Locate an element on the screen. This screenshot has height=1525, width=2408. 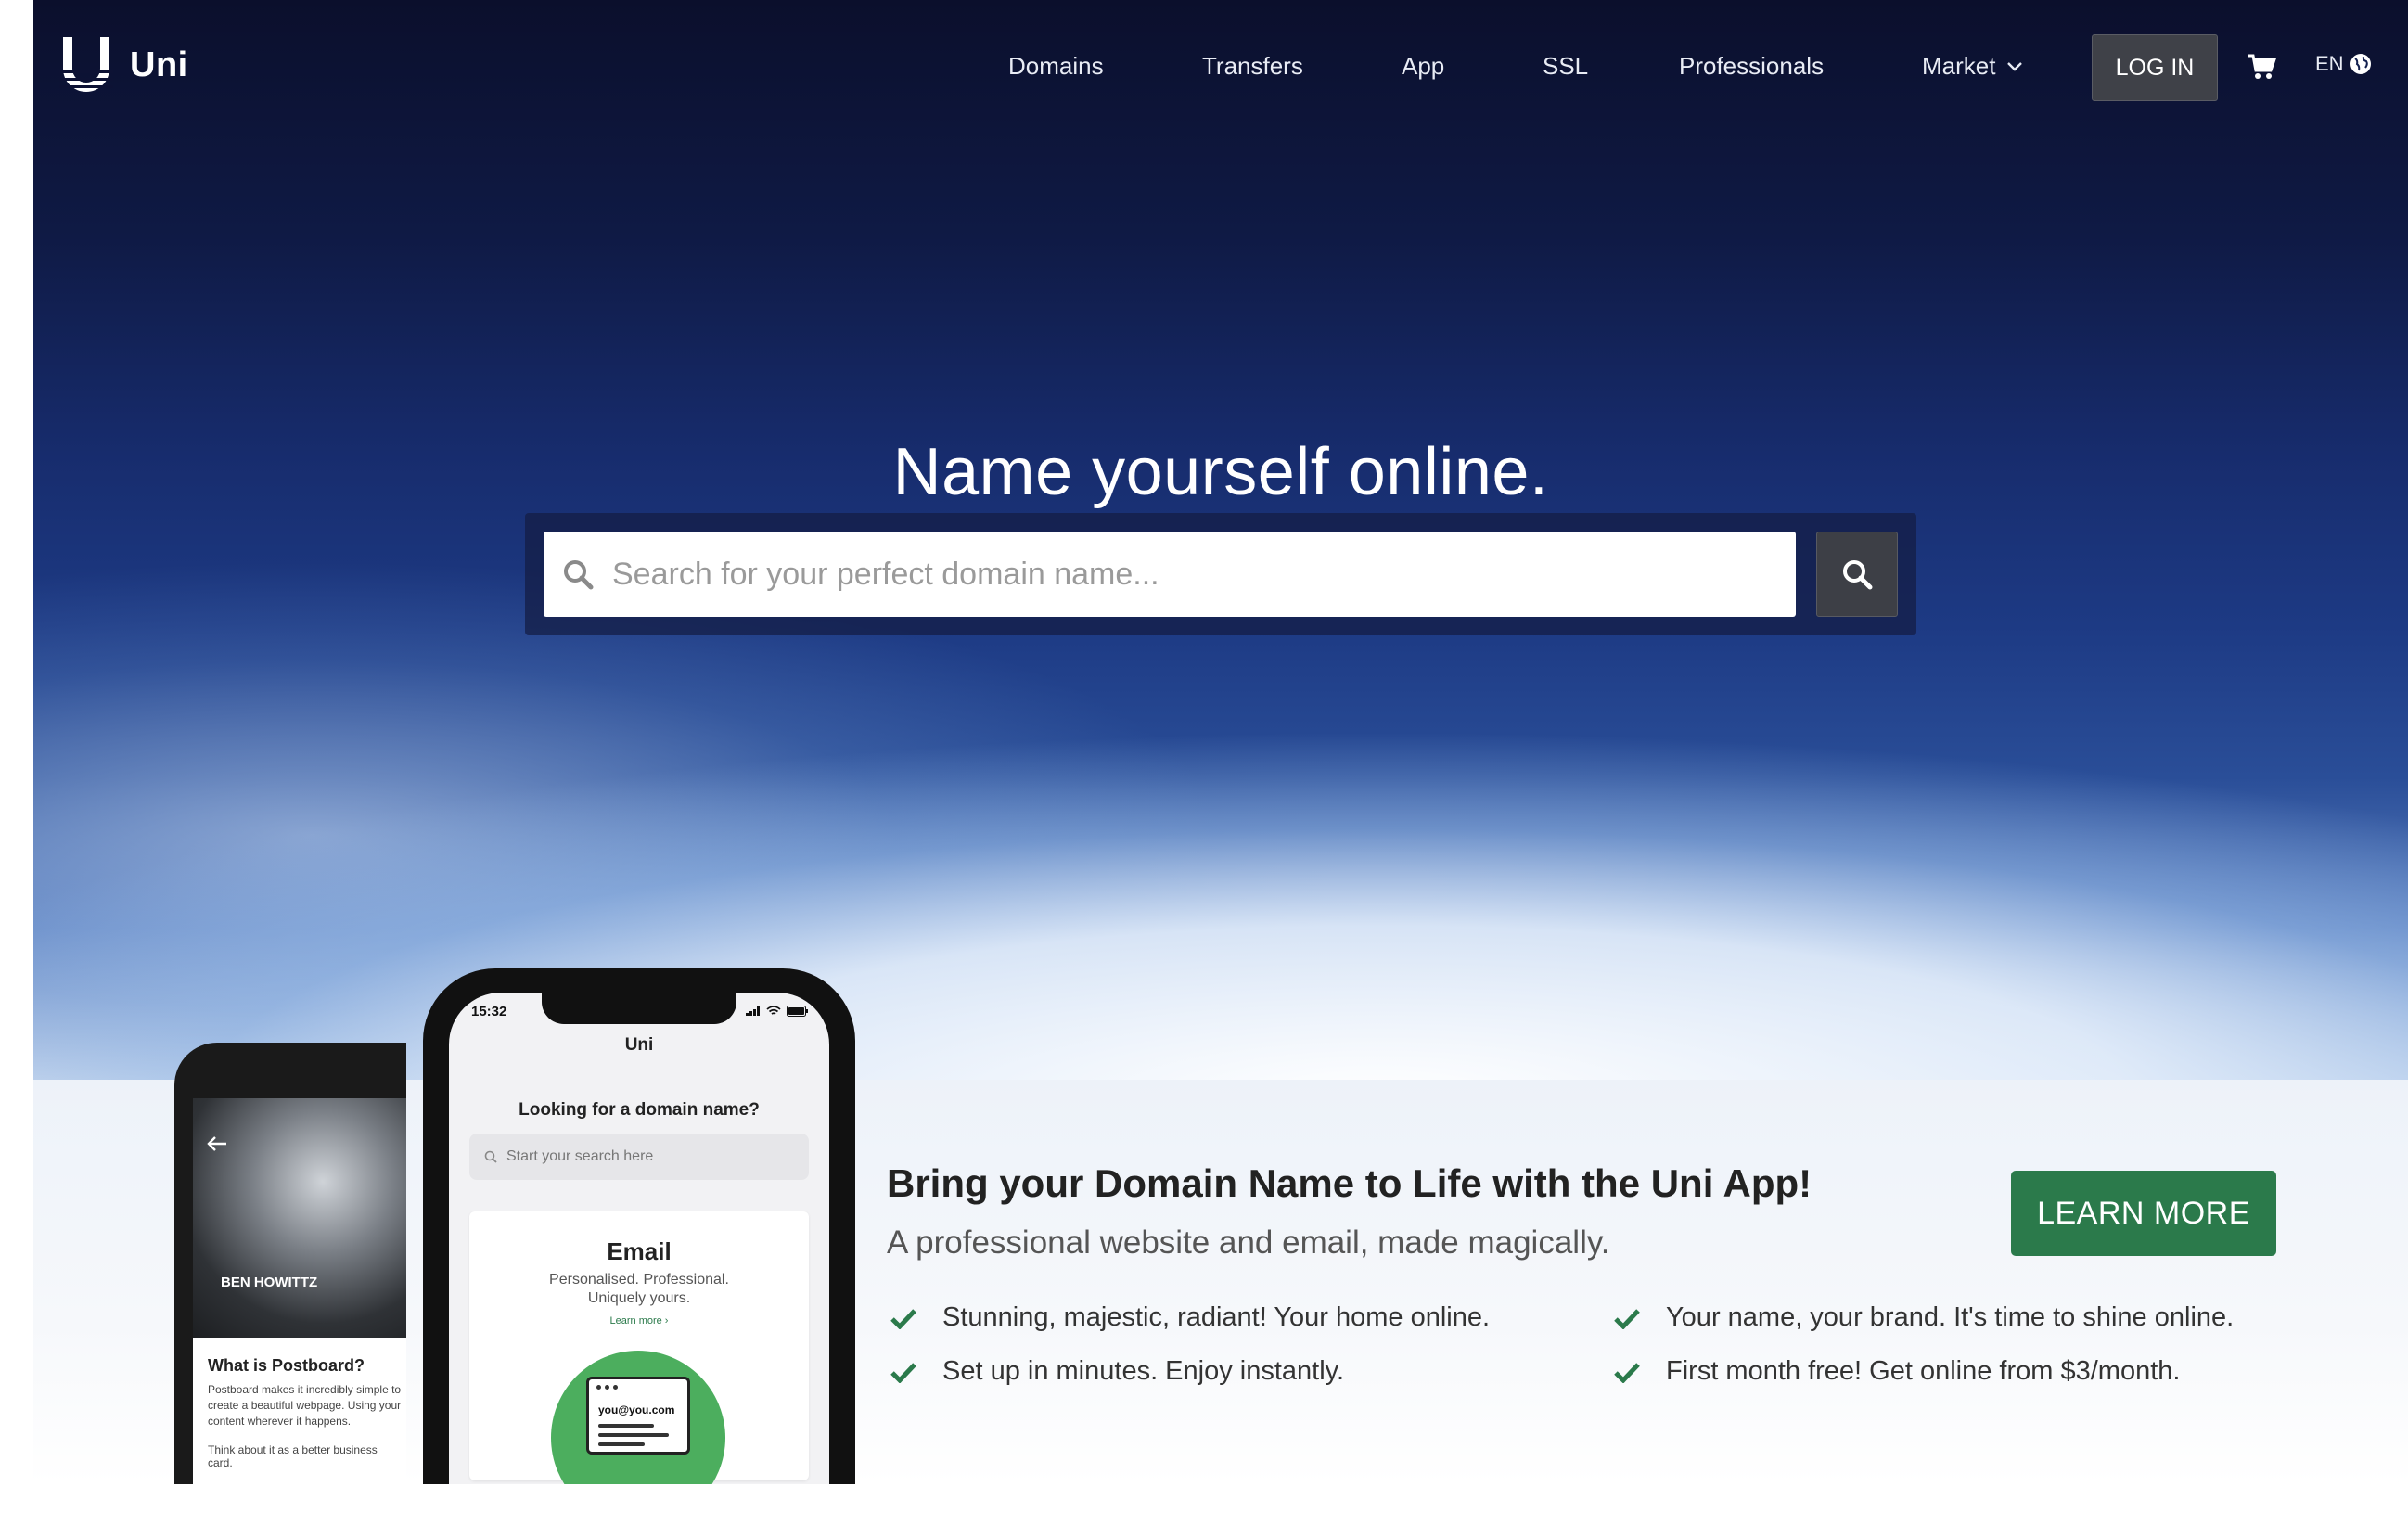
phone-time: 15:32 is located at coordinates (489, 1011).